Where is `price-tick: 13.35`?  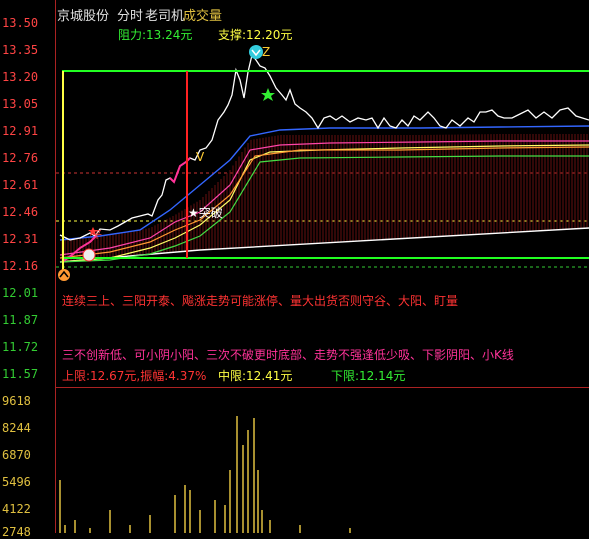 price-tick: 13.35 is located at coordinates (20, 50).